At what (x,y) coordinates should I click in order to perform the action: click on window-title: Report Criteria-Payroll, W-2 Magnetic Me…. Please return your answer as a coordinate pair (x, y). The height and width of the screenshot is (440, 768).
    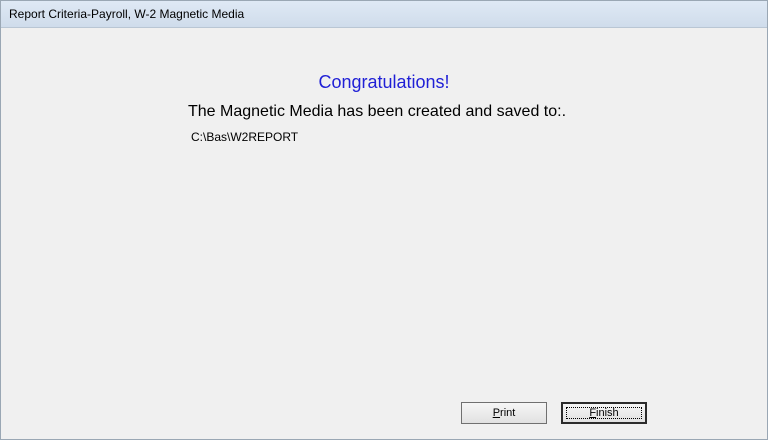
    Looking at the image, I should click on (127, 14).